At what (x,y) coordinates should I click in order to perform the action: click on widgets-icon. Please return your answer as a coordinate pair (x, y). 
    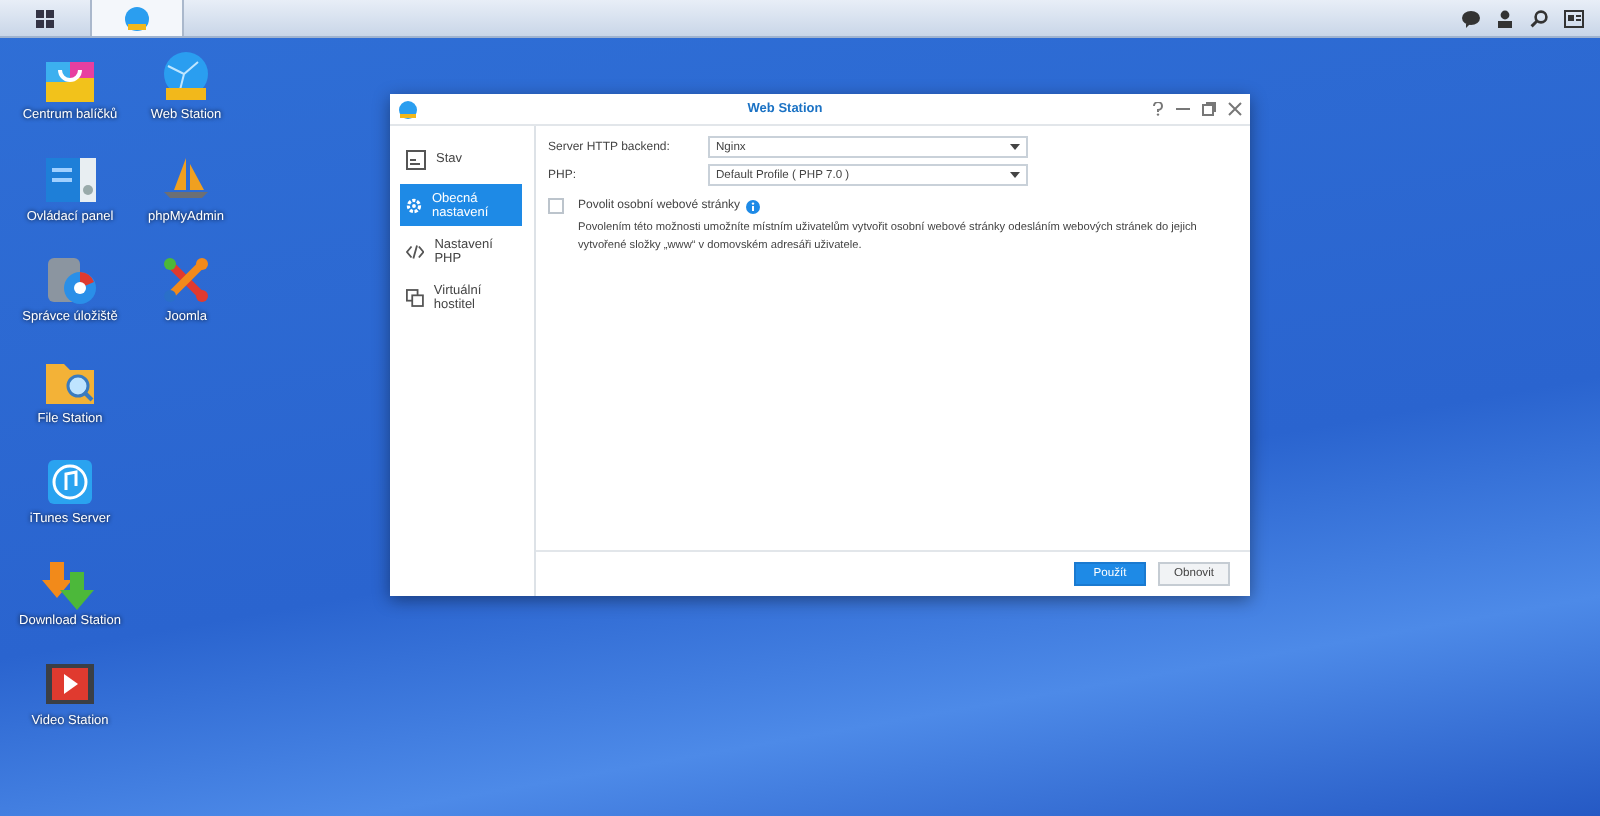
    Looking at the image, I should click on (1574, 18).